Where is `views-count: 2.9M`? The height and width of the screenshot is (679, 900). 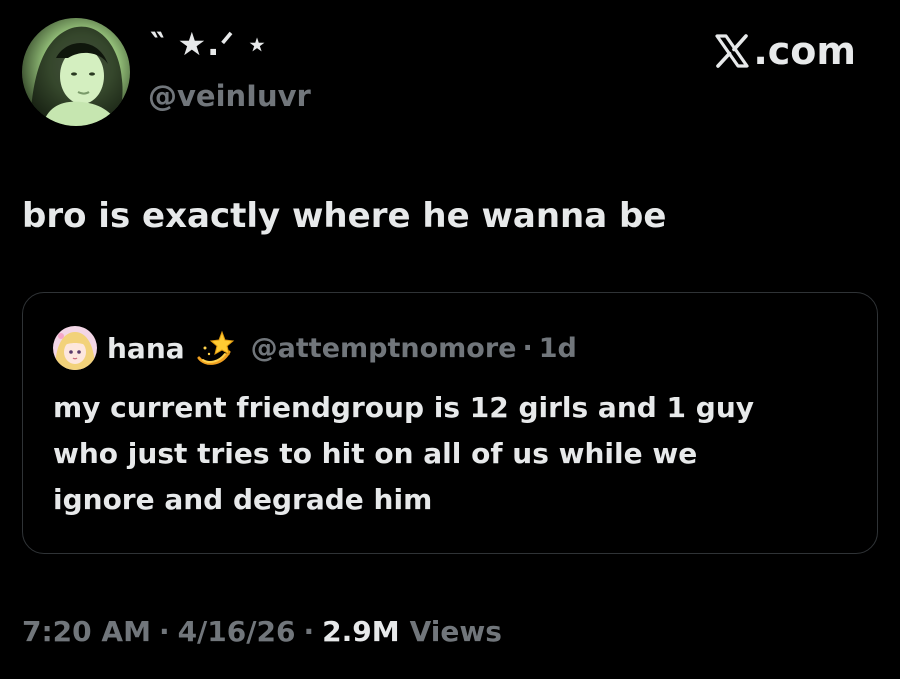
views-count: 2.9M is located at coordinates (360, 631).